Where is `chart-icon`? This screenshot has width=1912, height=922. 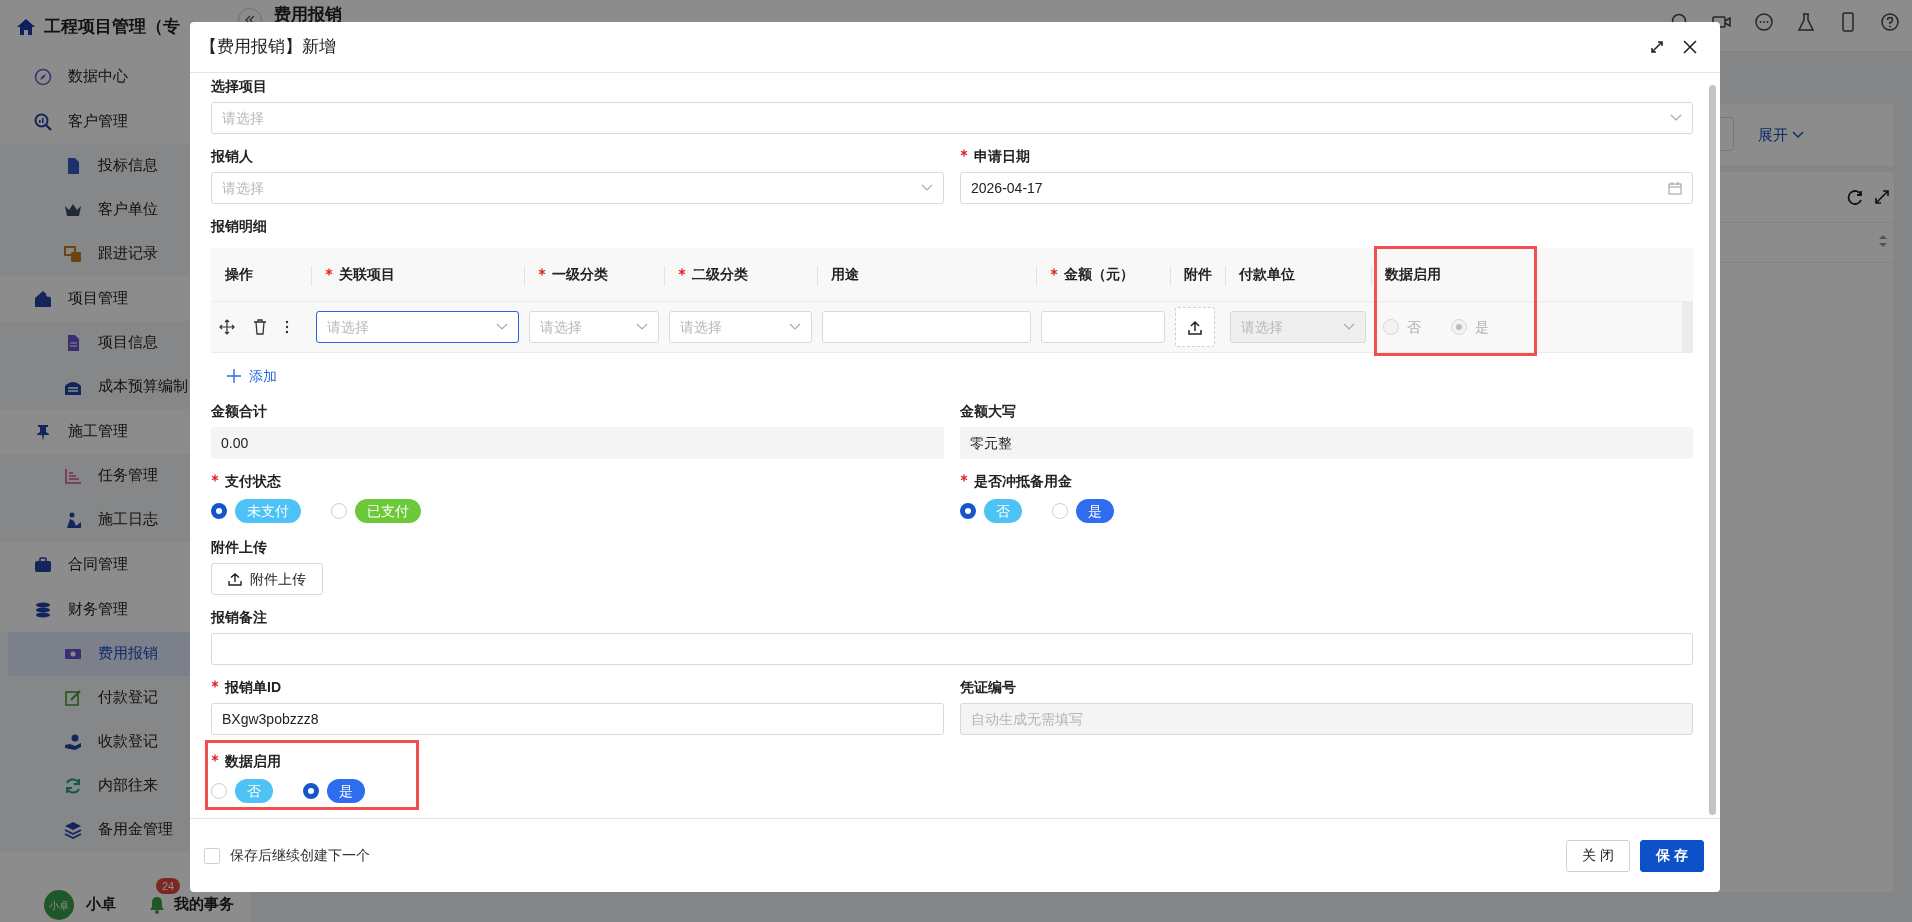 chart-icon is located at coordinates (73, 476).